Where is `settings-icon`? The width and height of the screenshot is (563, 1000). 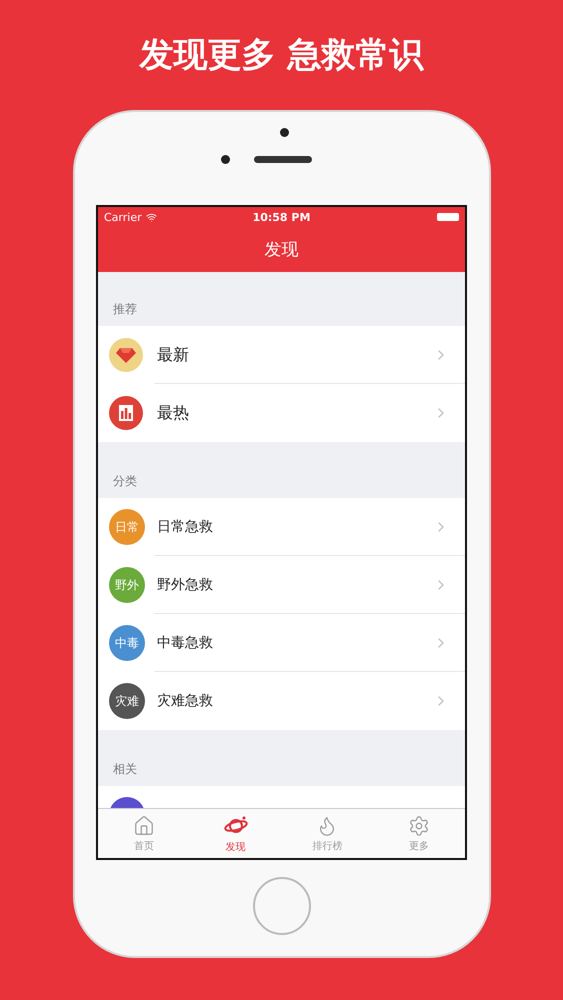
settings-icon is located at coordinates (419, 825).